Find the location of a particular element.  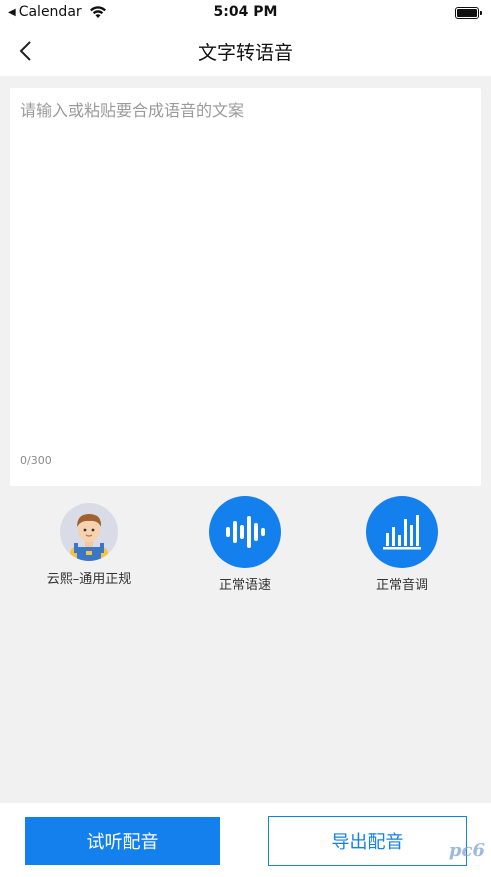

pitch-option: 正常音调 is located at coordinates (402, 546).